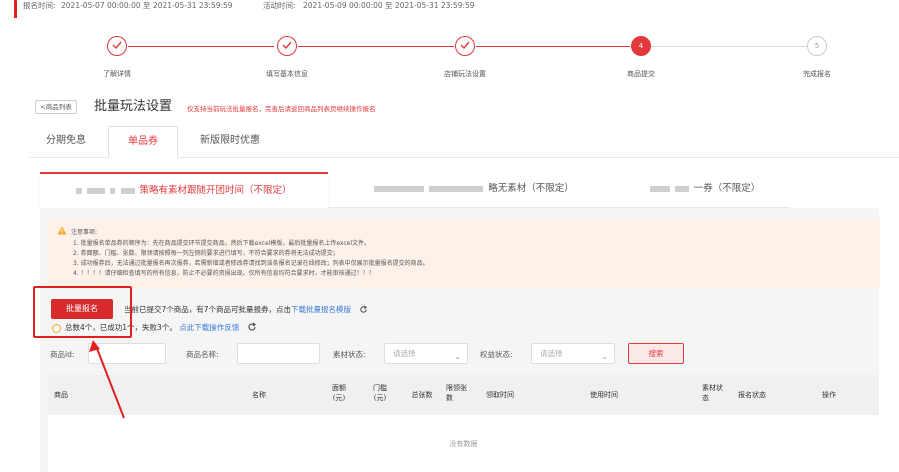 This screenshot has width=899, height=472. What do you see at coordinates (215, 190) in the screenshot?
I see `subtab-label: 策略有素材跟随开团时间（不限定）` at bounding box center [215, 190].